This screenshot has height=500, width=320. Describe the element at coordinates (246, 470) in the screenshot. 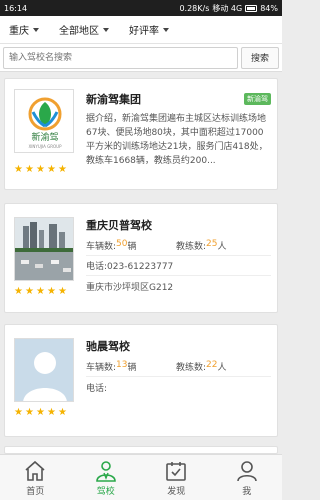

I see `user-icon` at that location.